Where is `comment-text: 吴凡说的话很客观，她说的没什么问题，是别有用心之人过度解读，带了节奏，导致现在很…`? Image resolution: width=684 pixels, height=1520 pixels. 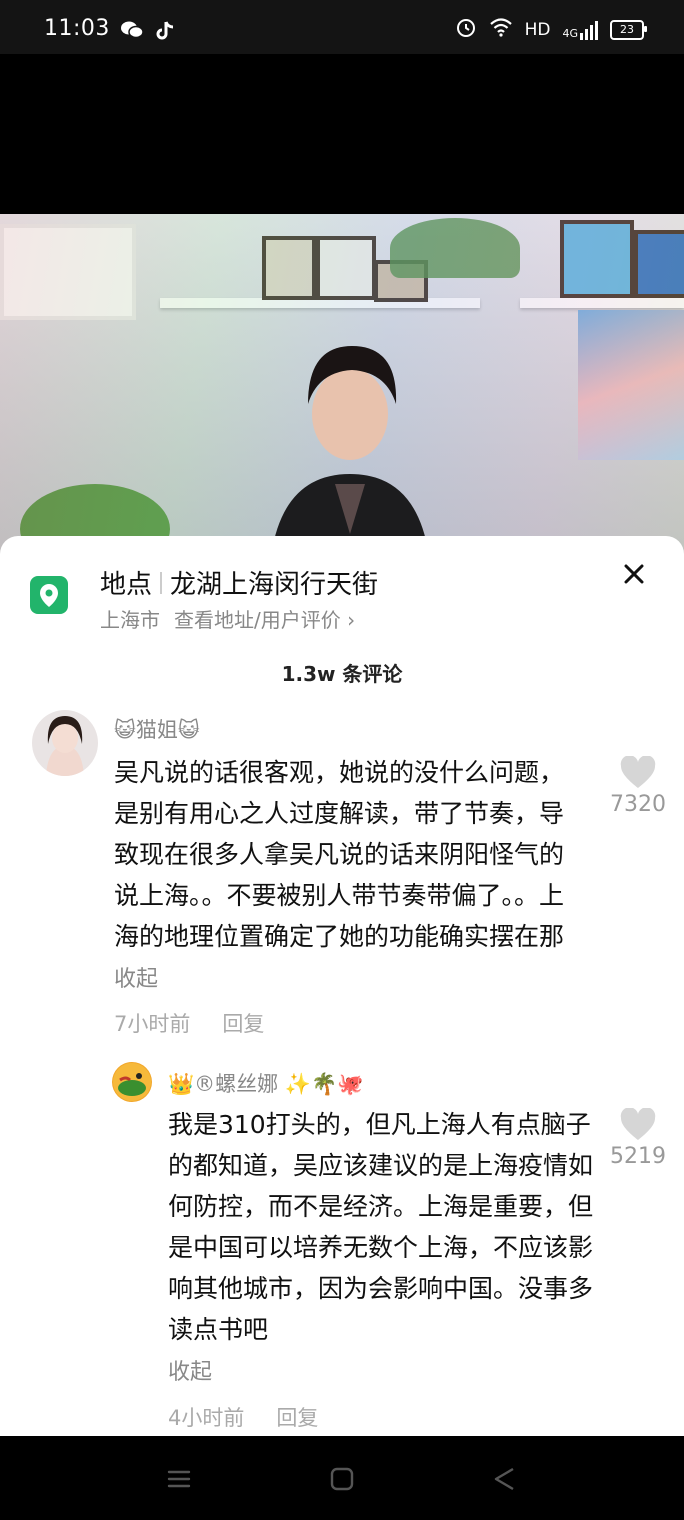
comment-text: 吴凡说的话很客观，她说的没什么问题，是别有用心之人过度解读，带了节奏，导致现在很… is located at coordinates (344, 876).